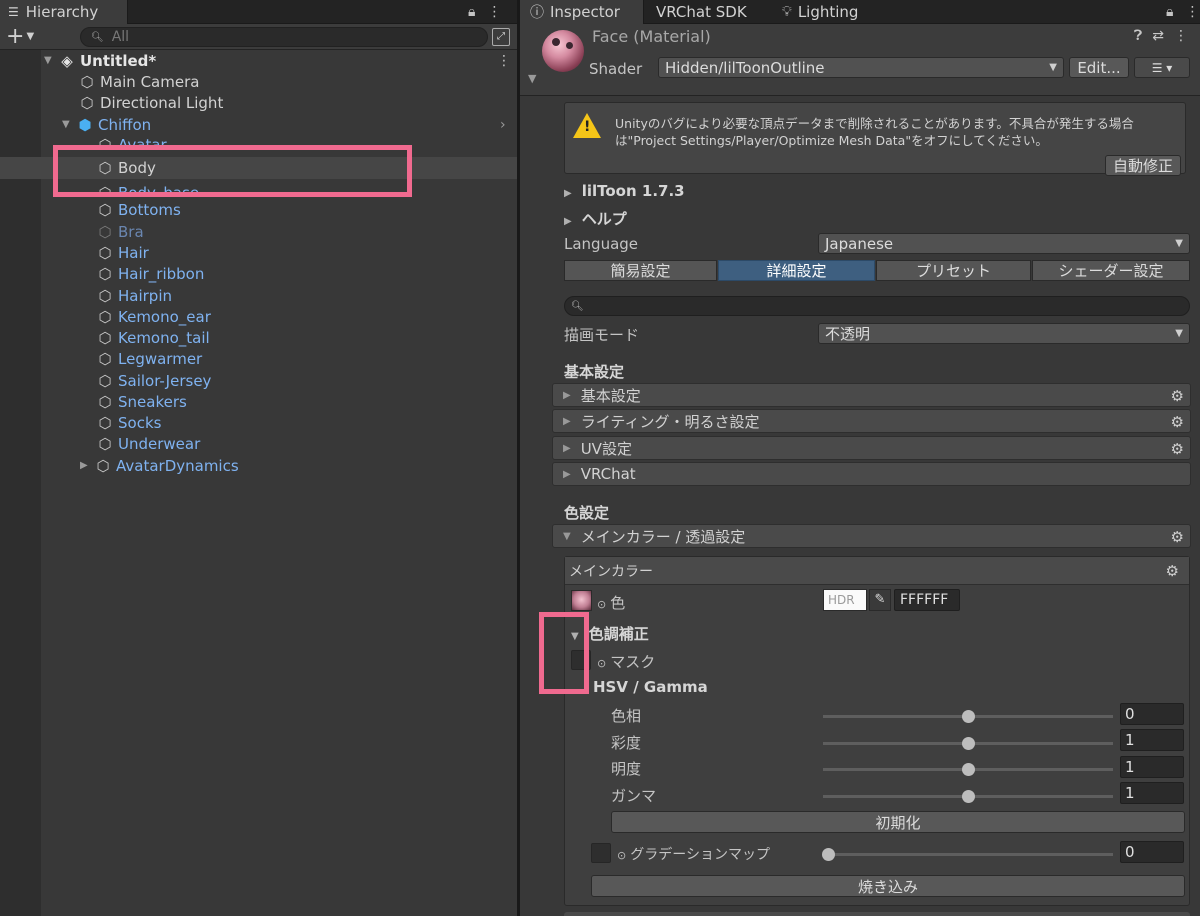 The height and width of the screenshot is (916, 1200). What do you see at coordinates (1053, 67) in the screenshot?
I see `chevron-down-icon: ▼` at bounding box center [1053, 67].